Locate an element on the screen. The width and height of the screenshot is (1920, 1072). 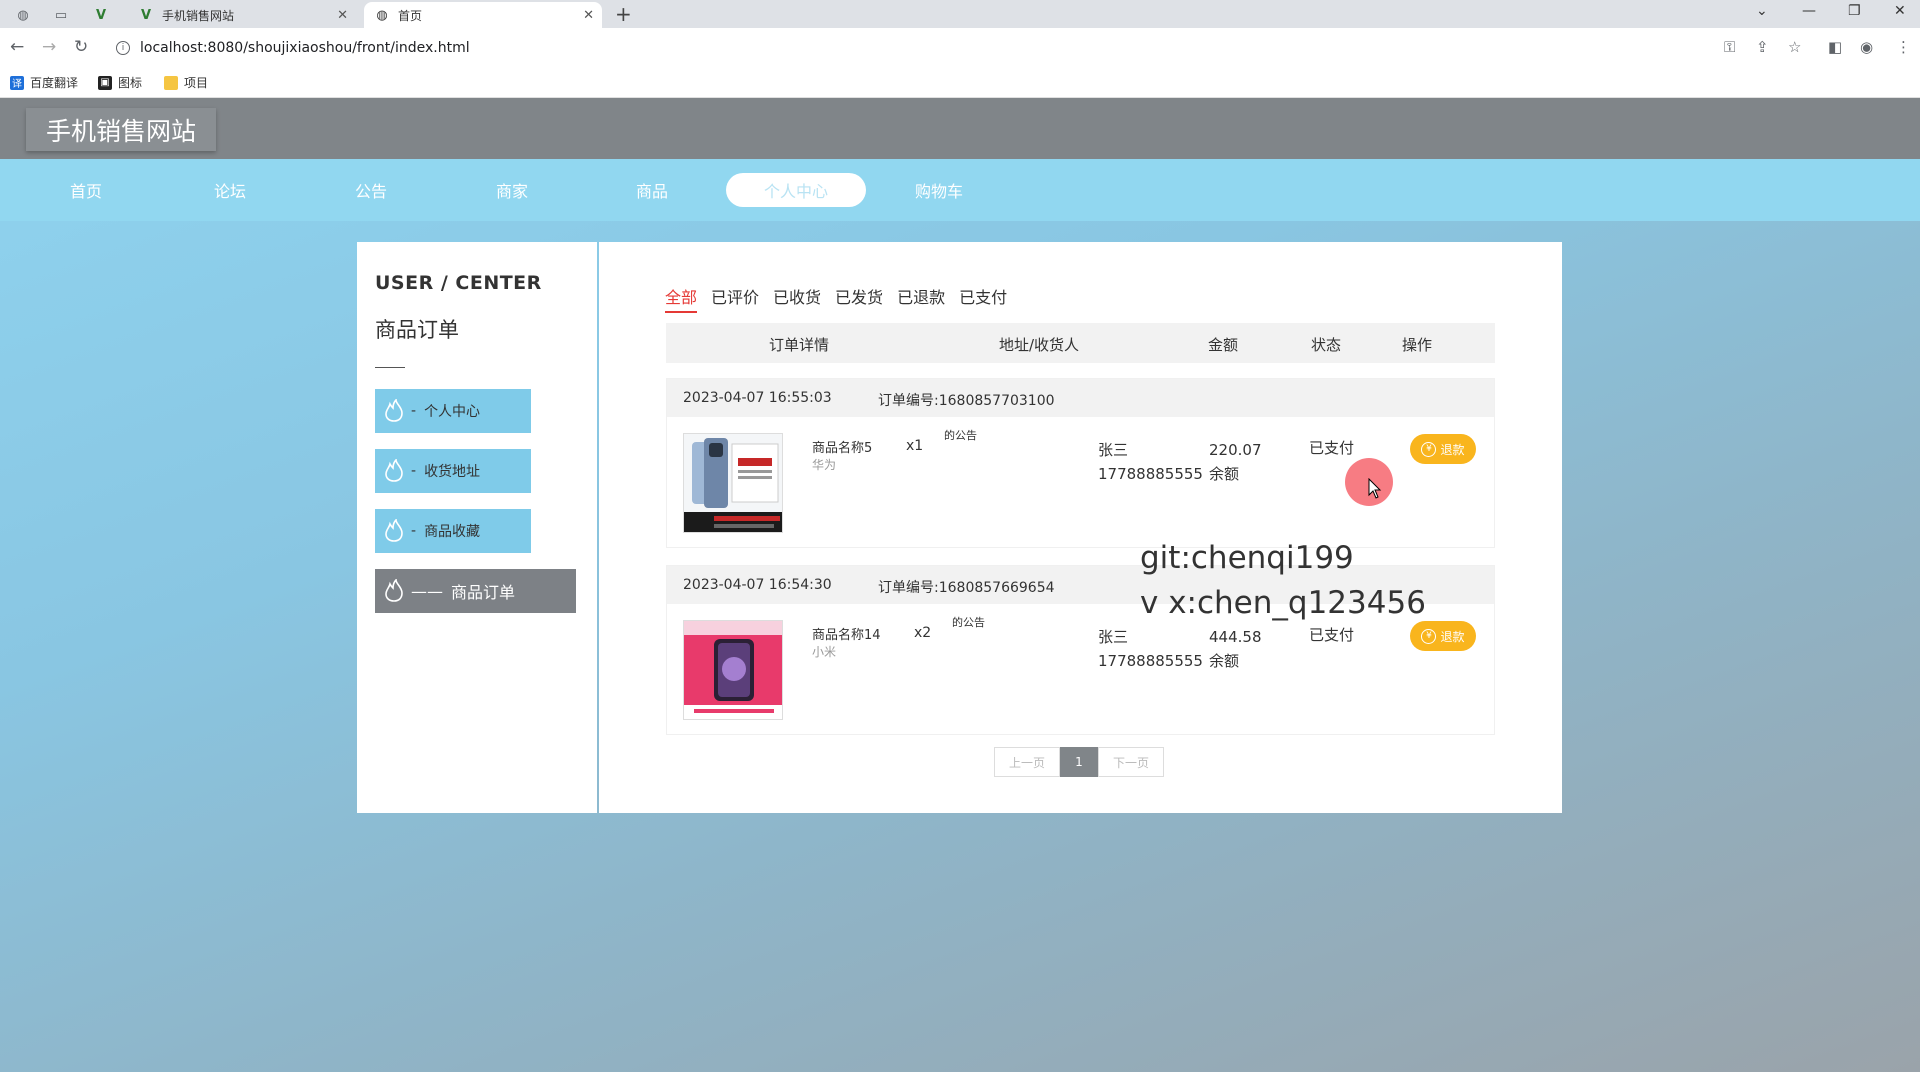
new-tab-button: + is located at coordinates (623, 14).